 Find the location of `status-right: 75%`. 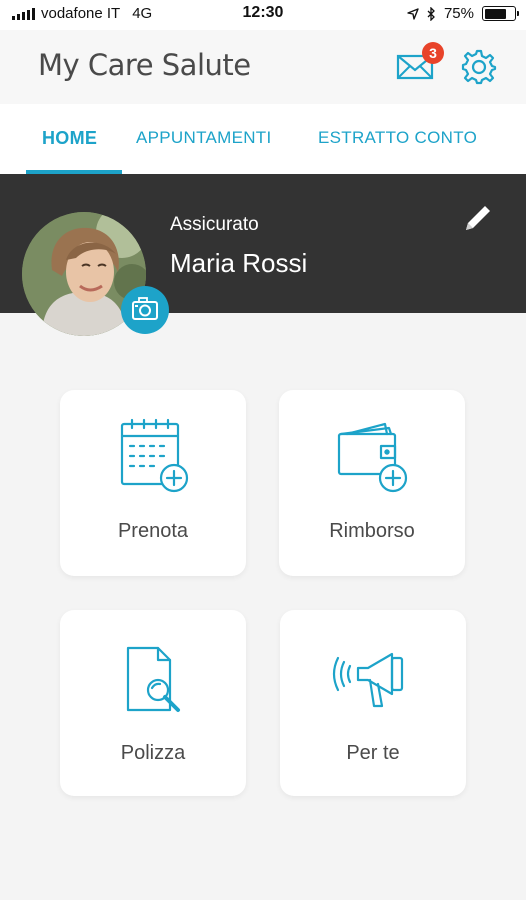

status-right: 75% is located at coordinates (463, 13).